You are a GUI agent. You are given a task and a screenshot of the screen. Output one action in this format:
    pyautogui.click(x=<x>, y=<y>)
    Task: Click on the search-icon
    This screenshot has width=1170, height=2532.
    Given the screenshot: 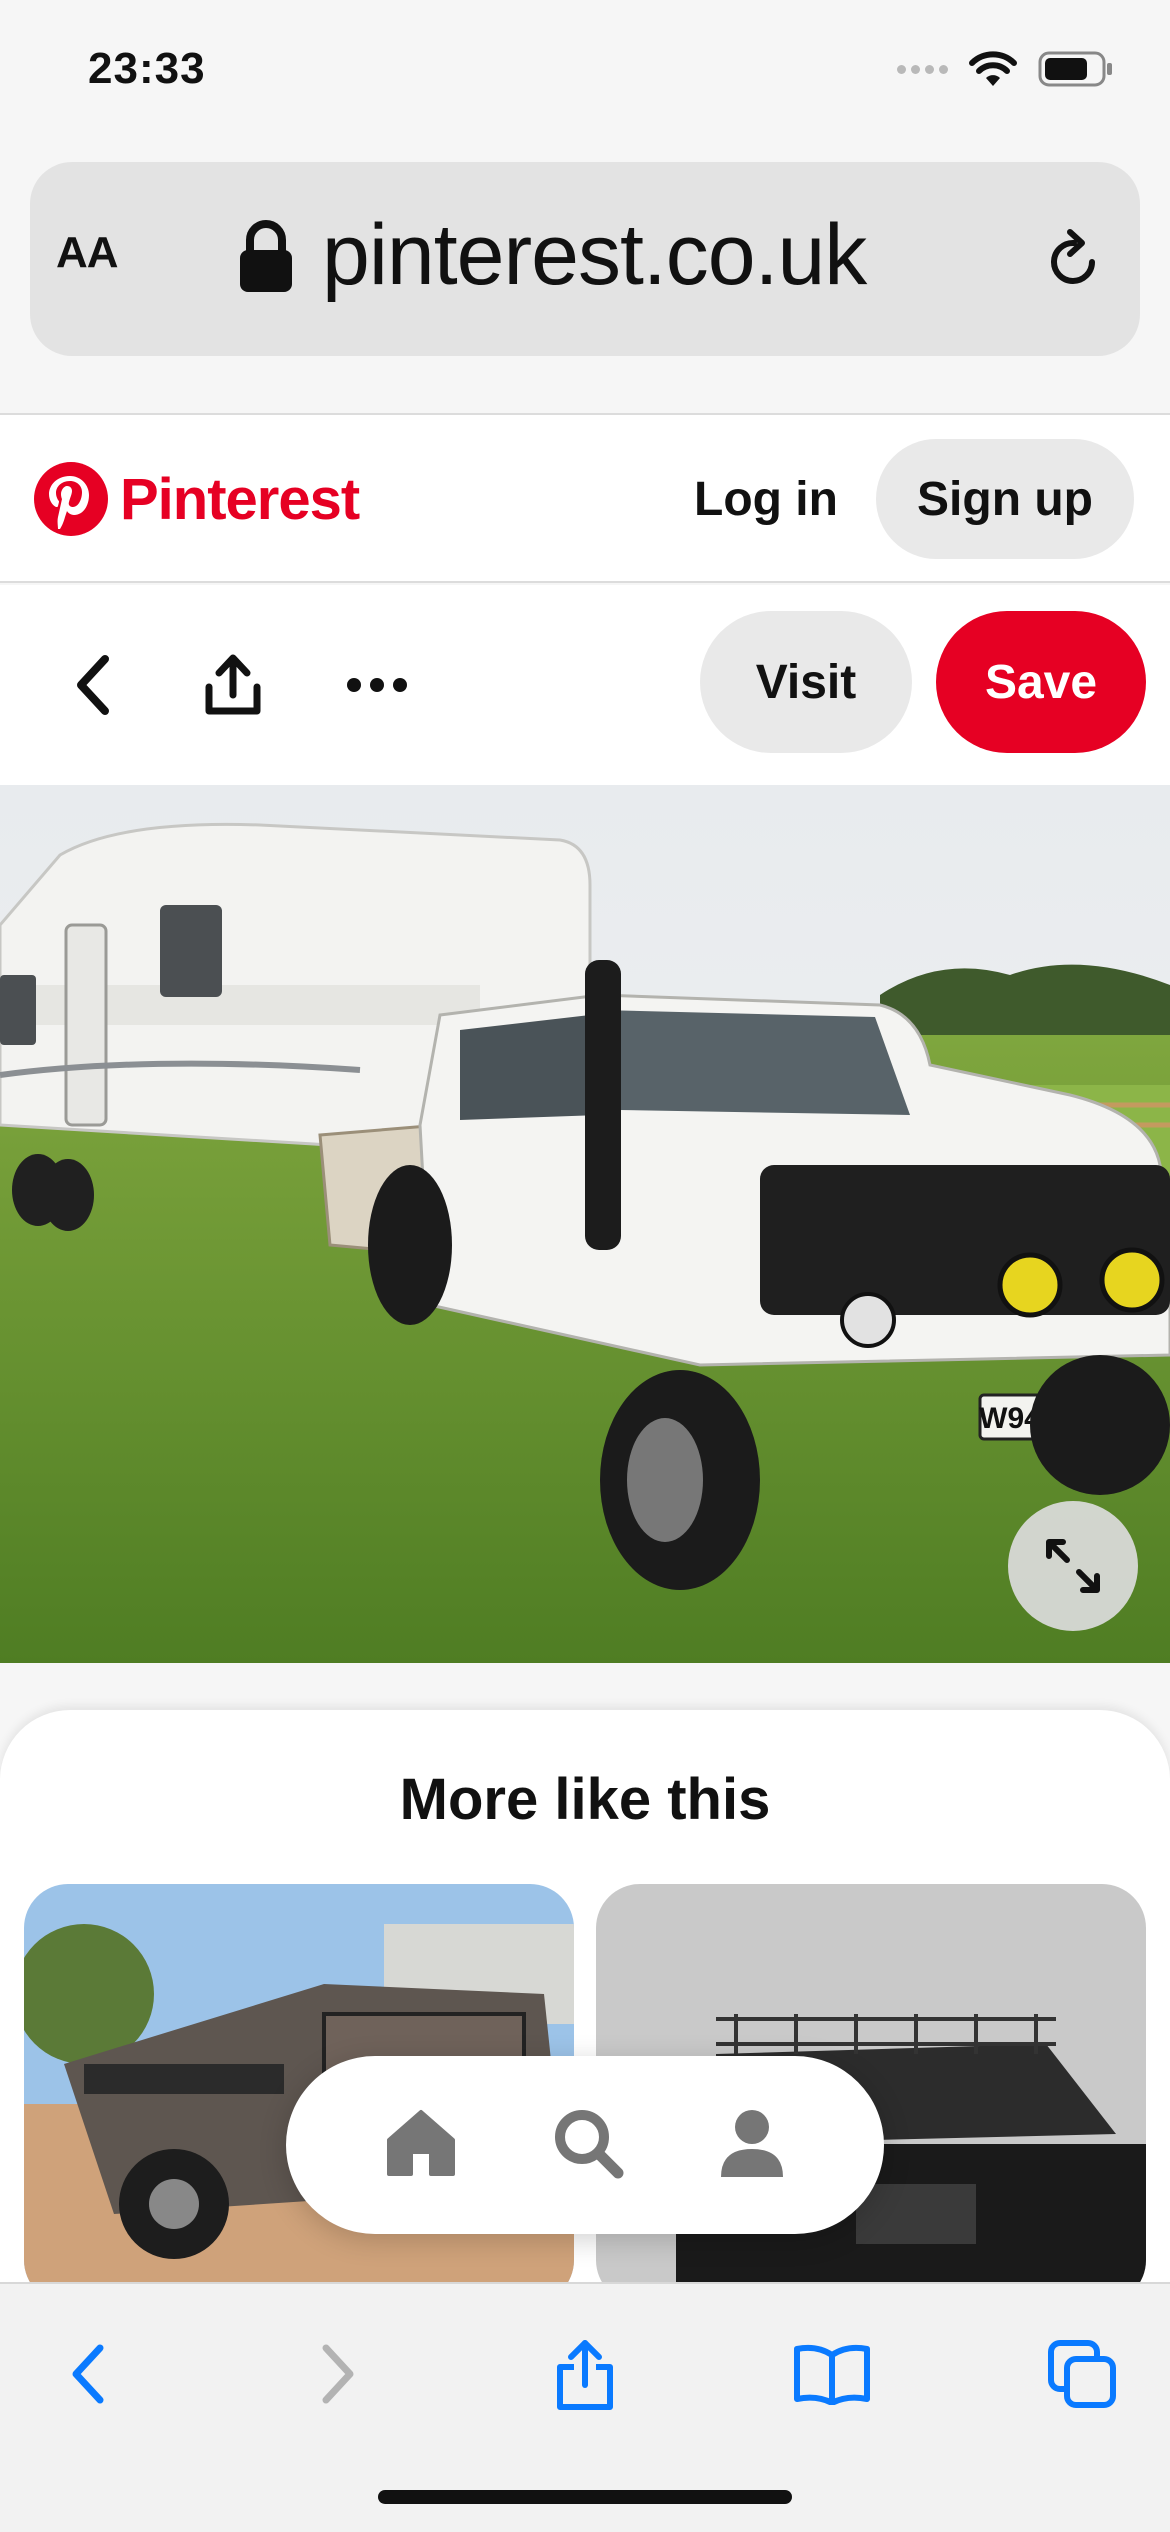 What is the action you would take?
    pyautogui.click(x=589, y=2143)
    